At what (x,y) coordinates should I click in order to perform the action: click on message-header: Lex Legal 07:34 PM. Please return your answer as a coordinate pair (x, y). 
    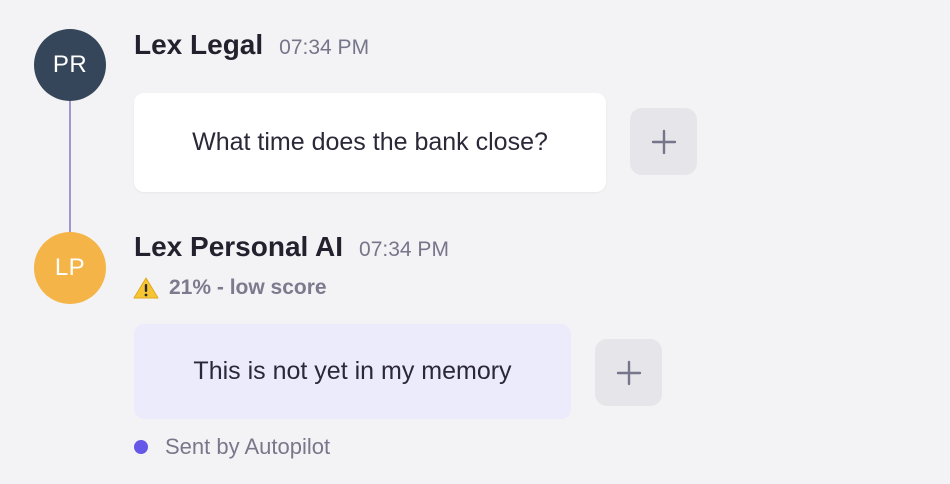
    Looking at the image, I should click on (251, 45).